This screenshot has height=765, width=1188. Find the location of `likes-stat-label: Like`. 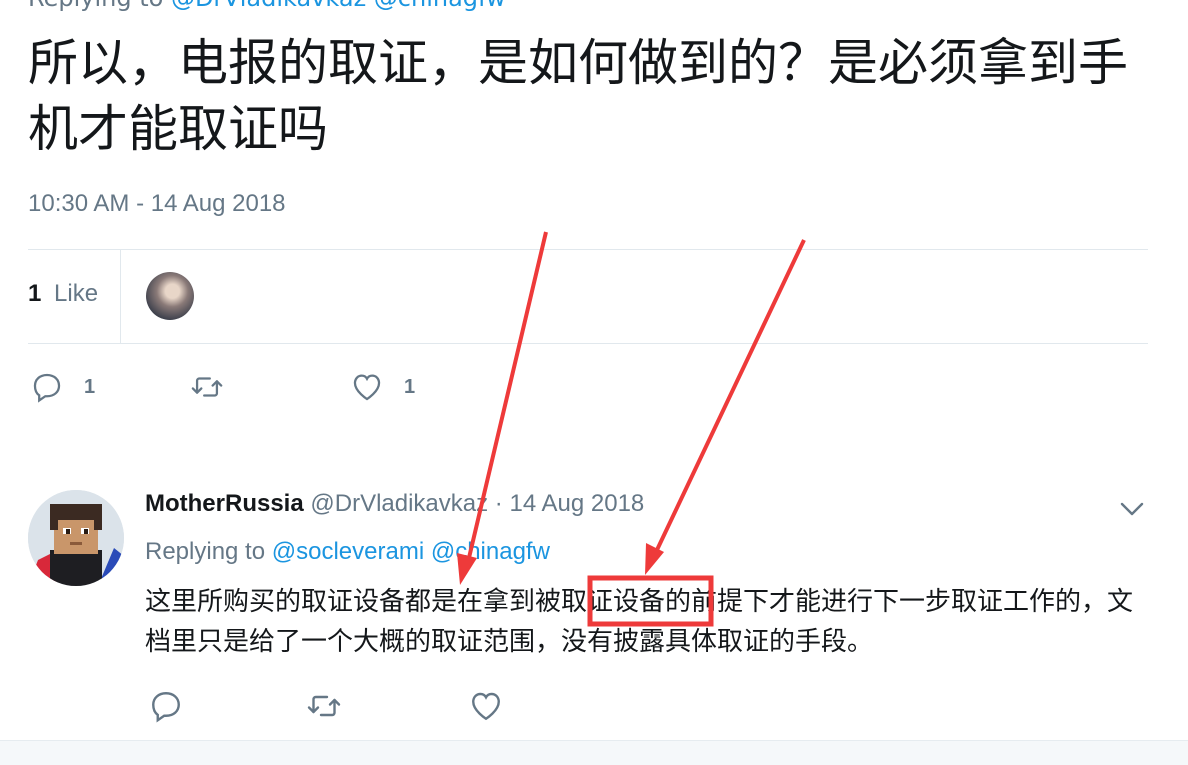

likes-stat-label: Like is located at coordinates (76, 293).